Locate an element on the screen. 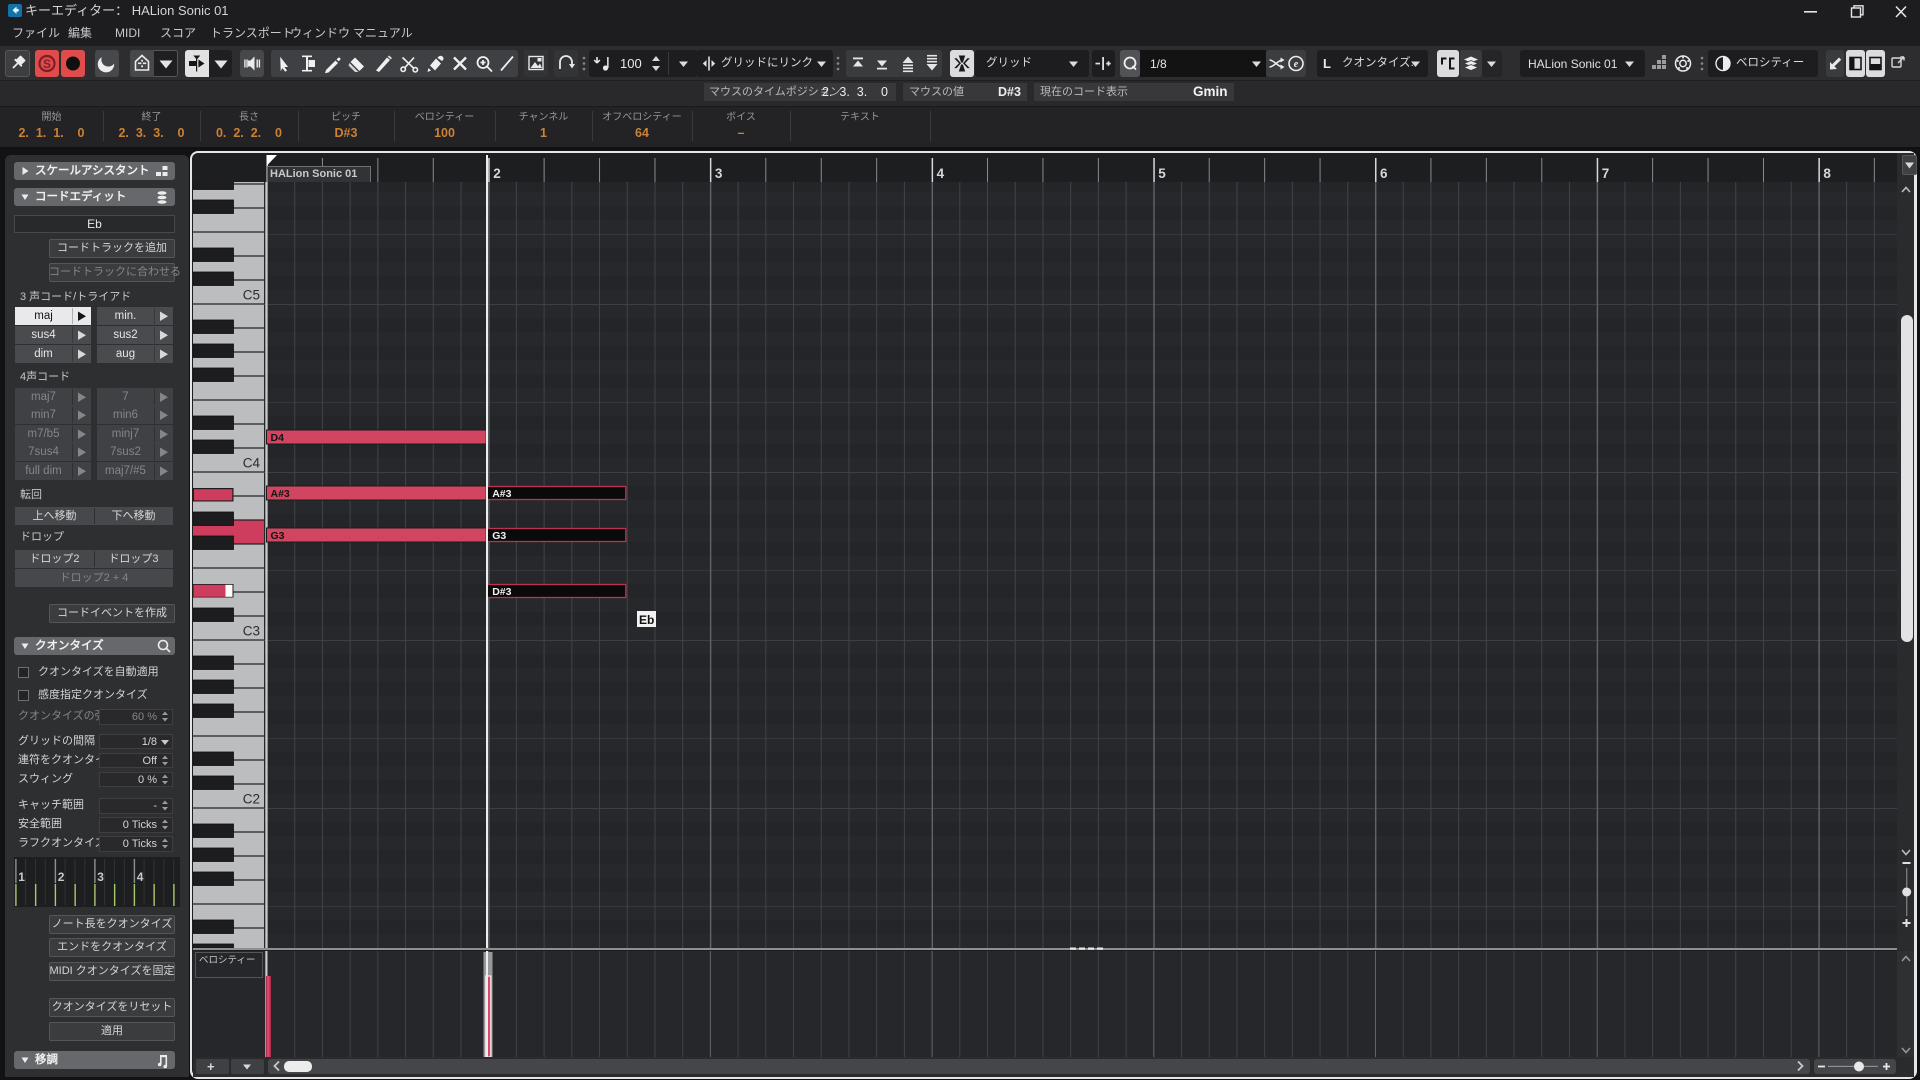  svg-text: C5 is located at coordinates (251, 295).